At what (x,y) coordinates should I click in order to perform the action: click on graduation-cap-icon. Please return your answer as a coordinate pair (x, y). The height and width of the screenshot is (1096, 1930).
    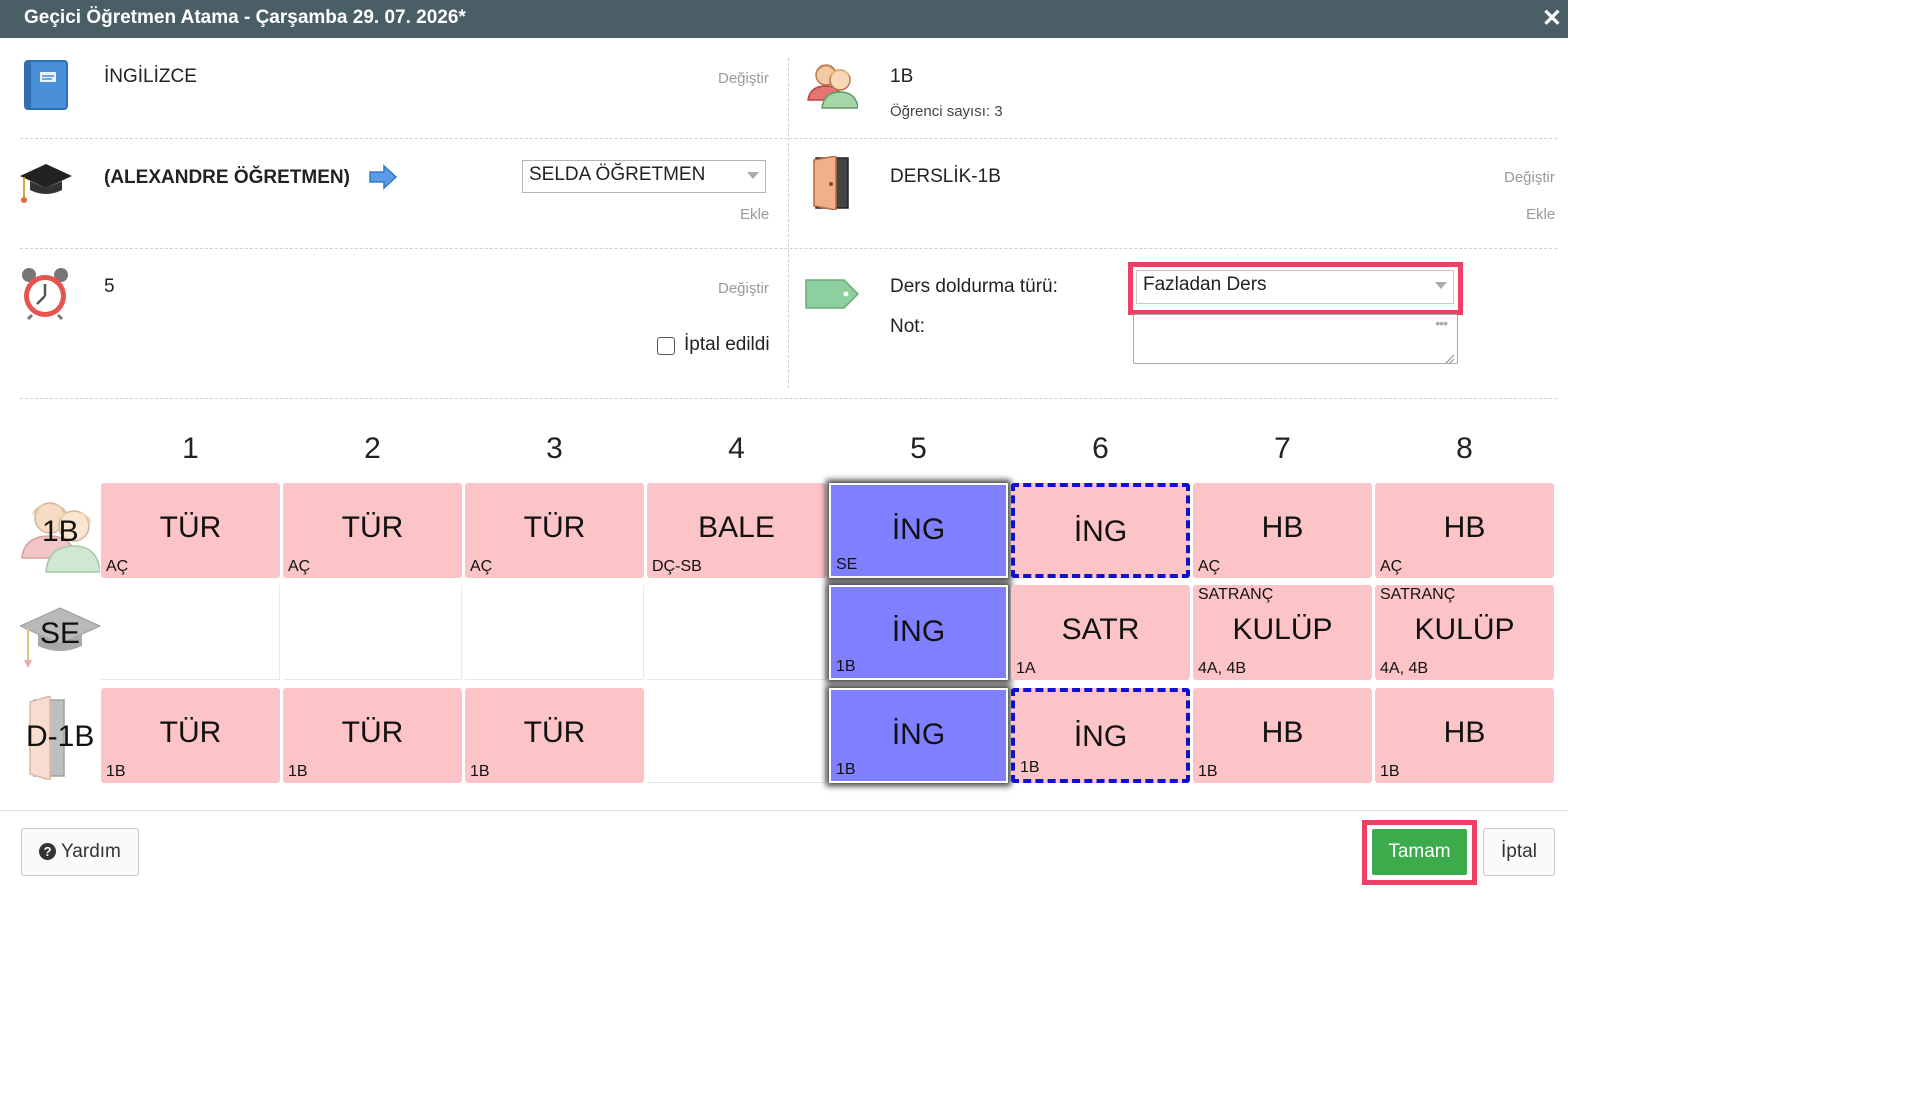
    Looking at the image, I should click on (46, 183).